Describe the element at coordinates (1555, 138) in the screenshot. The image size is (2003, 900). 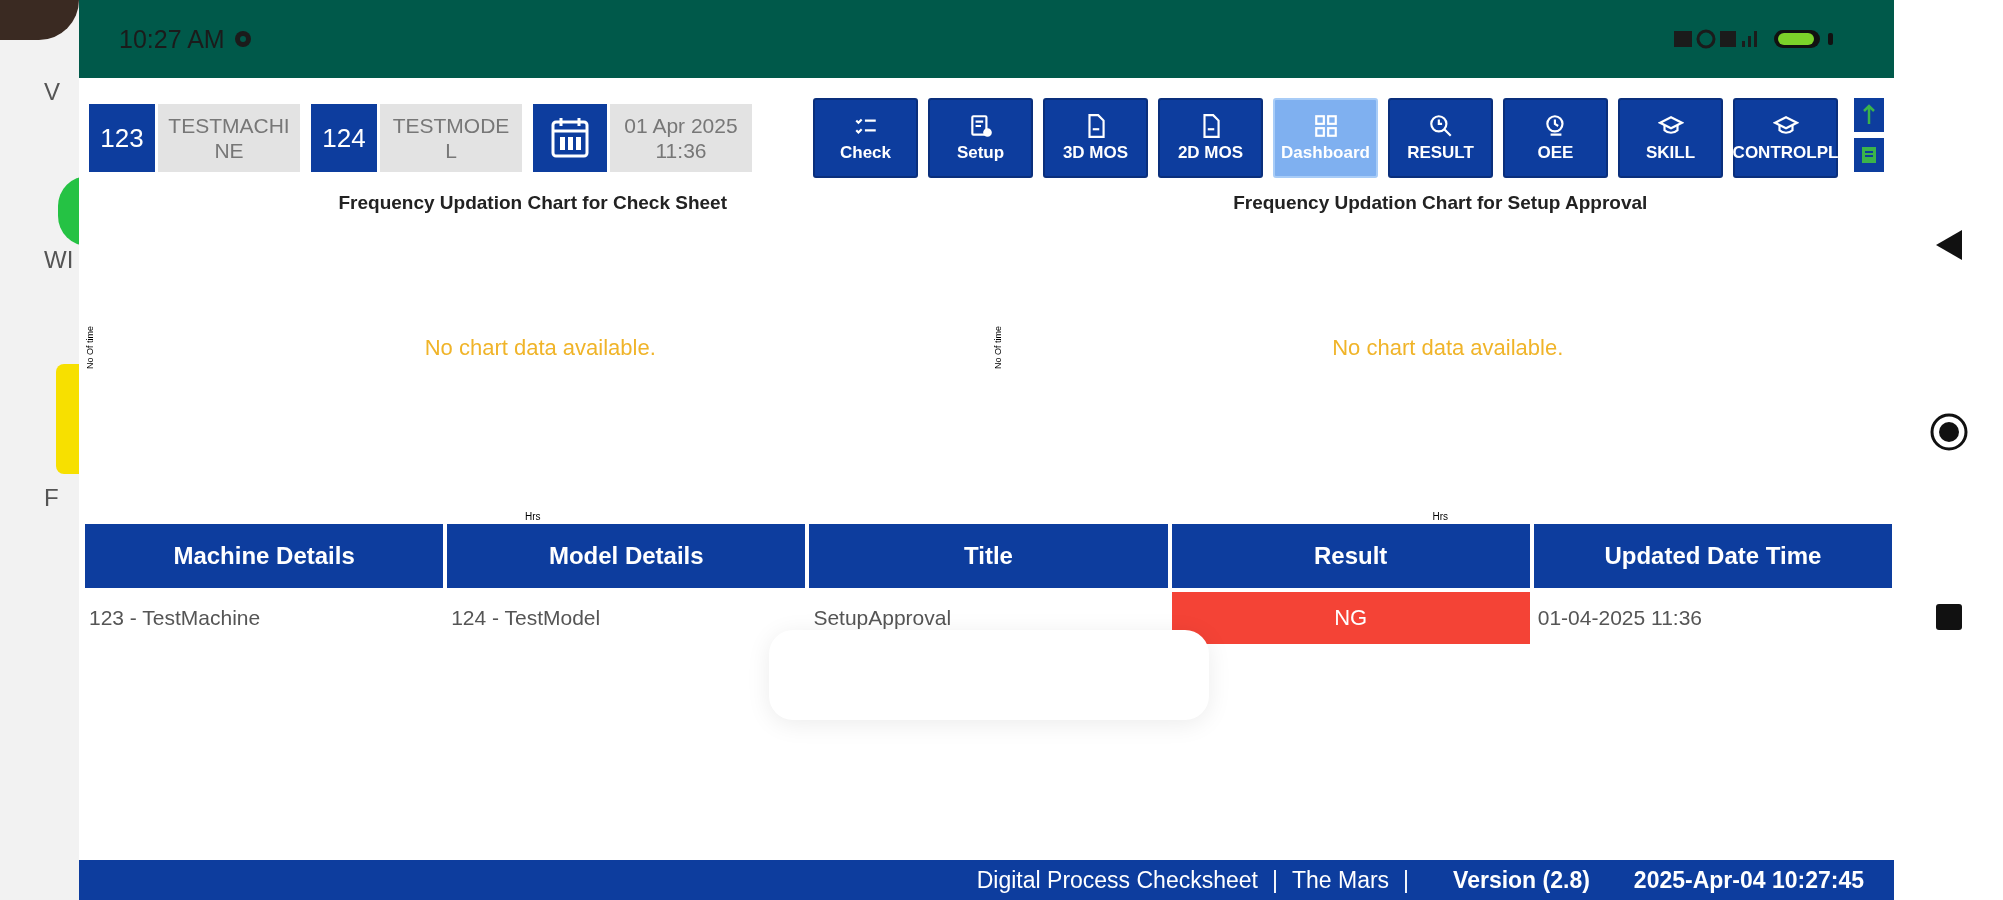
I see `nav-button: OEE` at that location.